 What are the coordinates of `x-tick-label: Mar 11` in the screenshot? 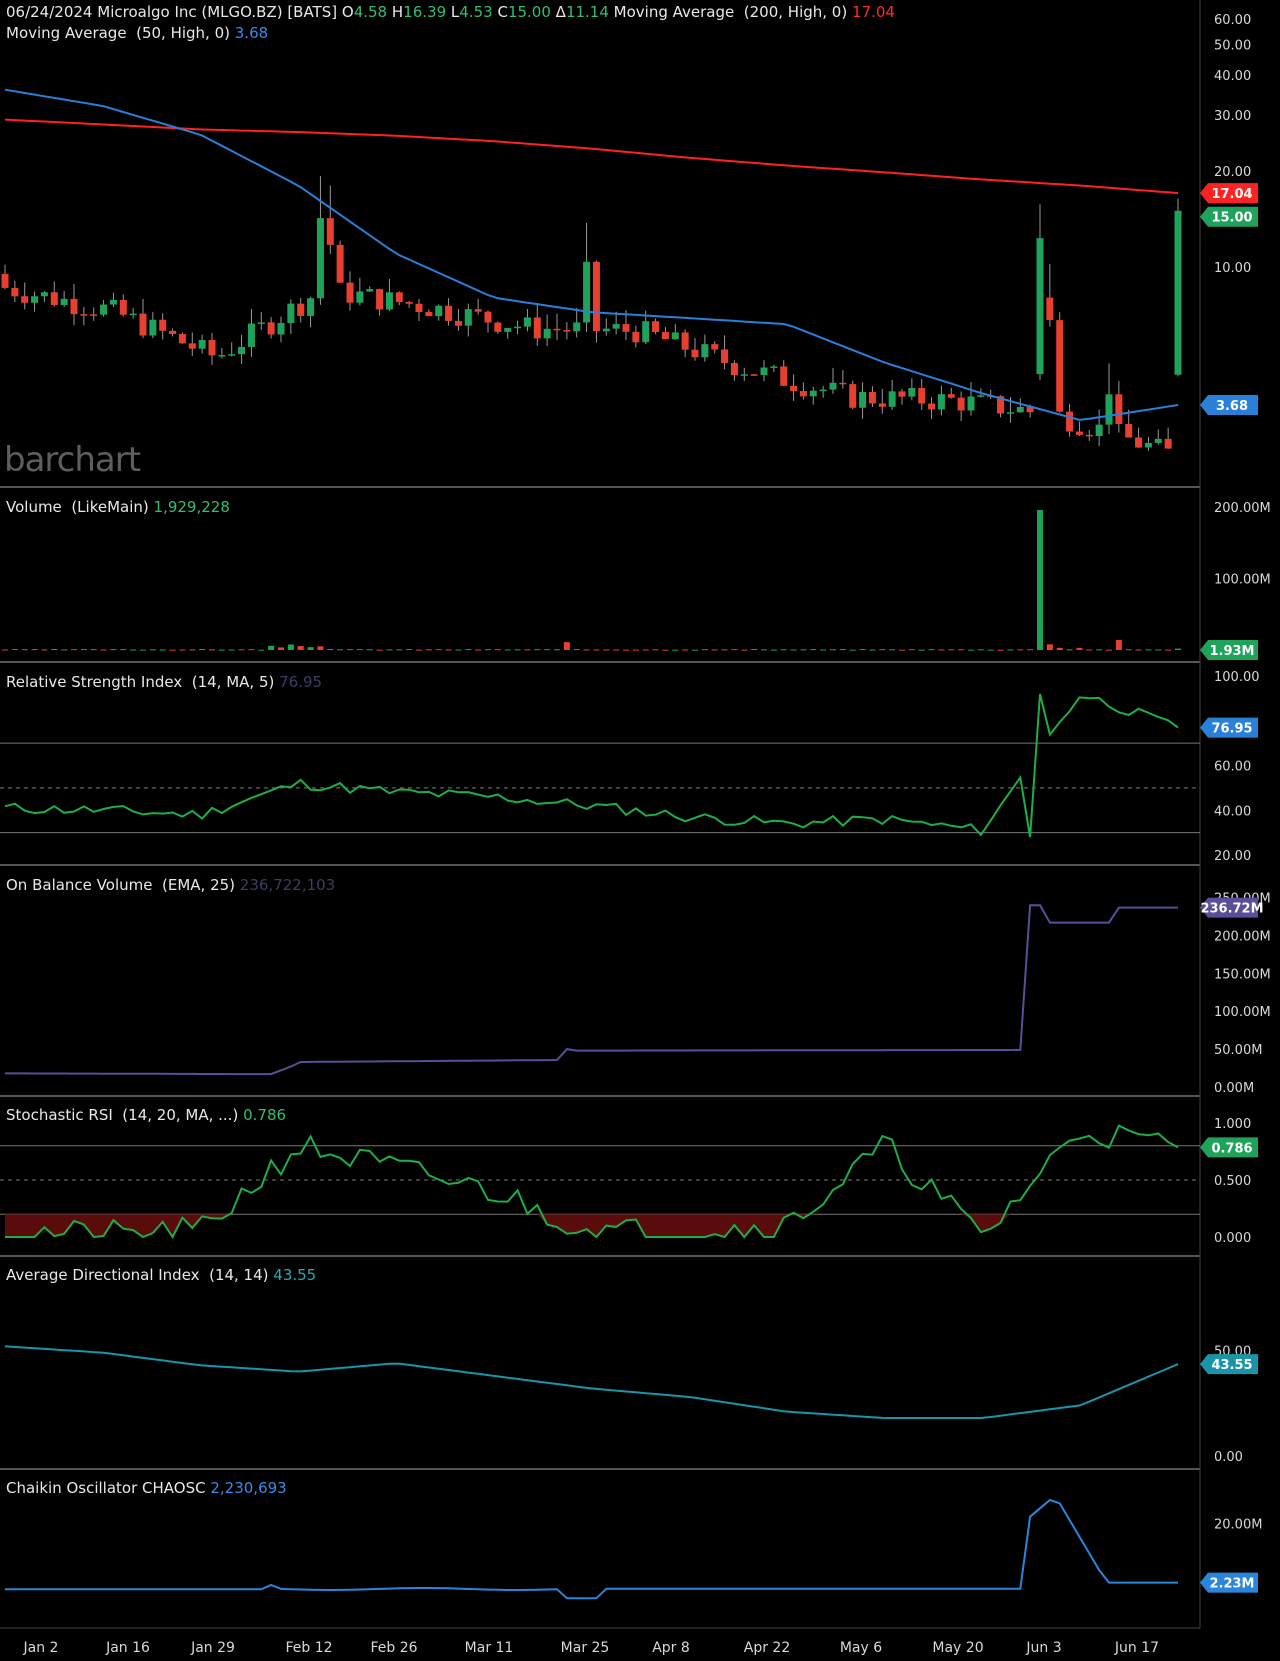 It's located at (489, 1648).